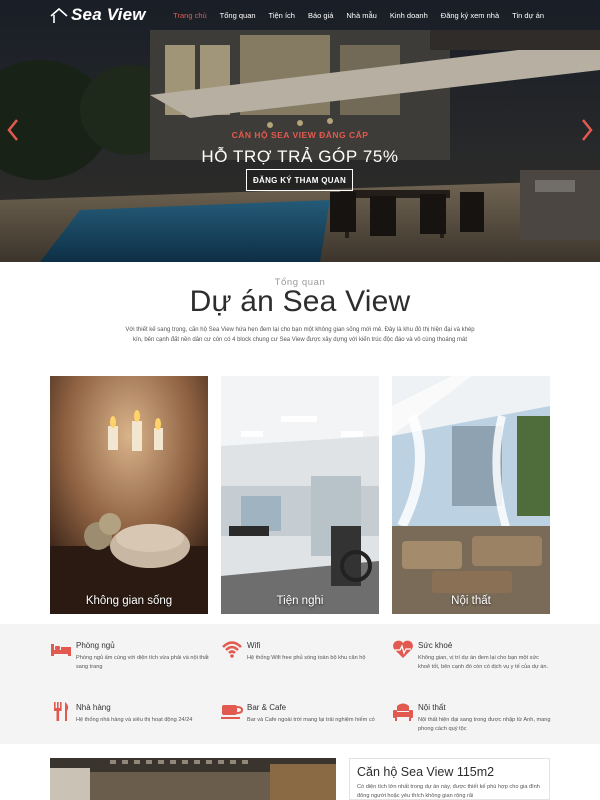  What do you see at coordinates (470, 15) in the screenshot?
I see `nav-item-register-visit: Đăng ký xem nhà` at bounding box center [470, 15].